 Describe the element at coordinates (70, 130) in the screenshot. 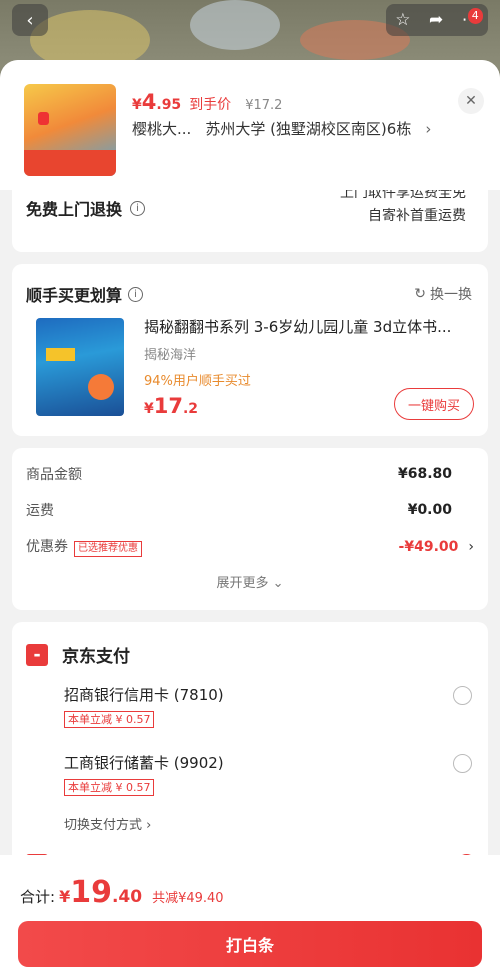

I see `product-thumbnail` at that location.